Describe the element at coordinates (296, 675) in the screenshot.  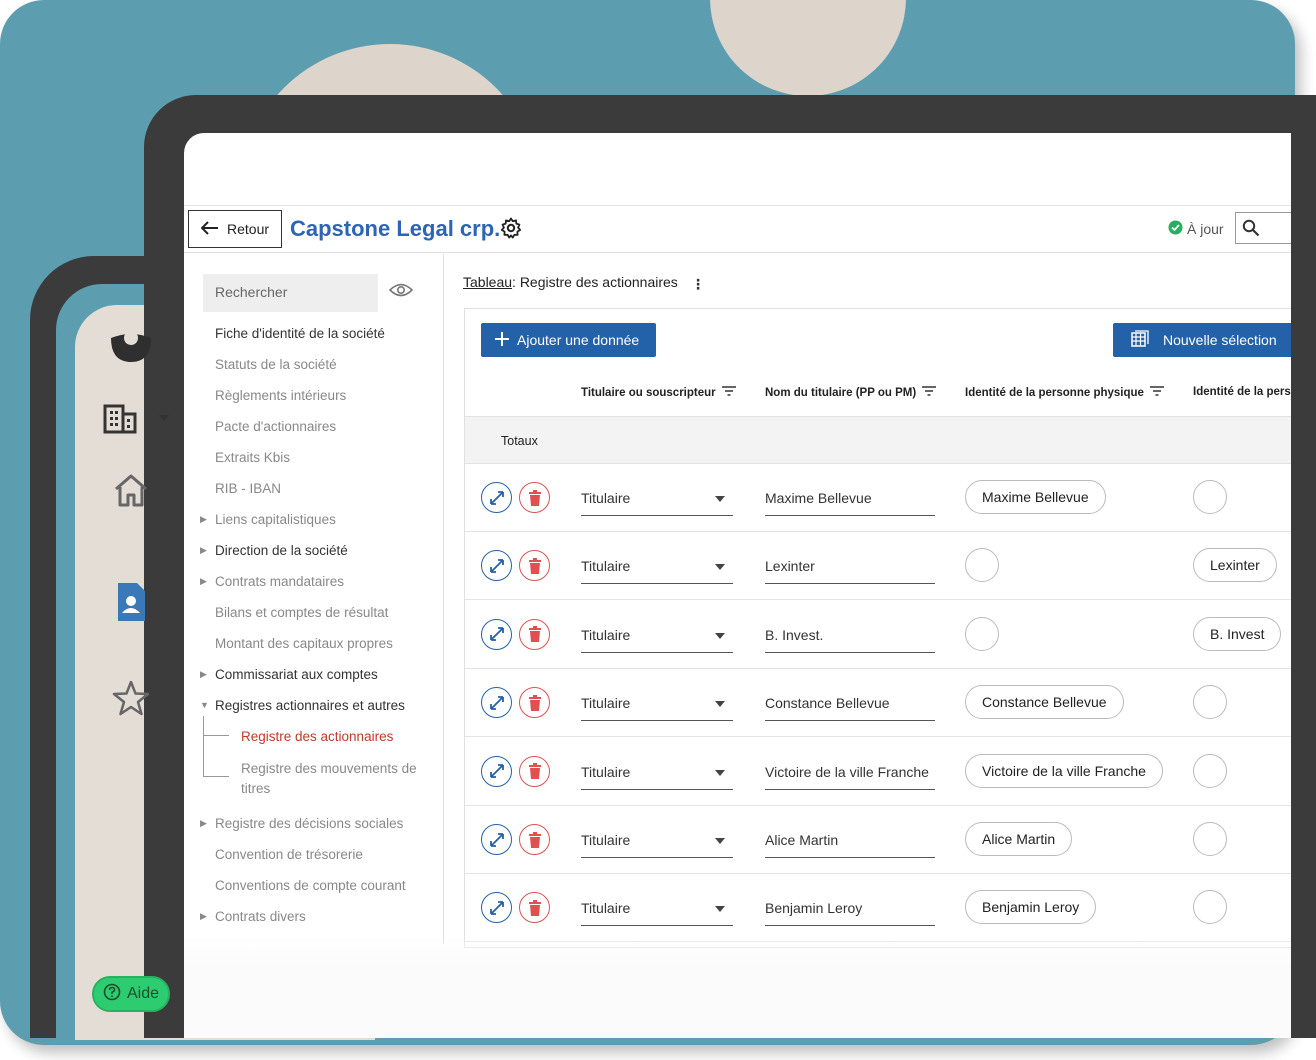
I see `sidebar-item-commissariat: Commissariat aux comptes` at that location.